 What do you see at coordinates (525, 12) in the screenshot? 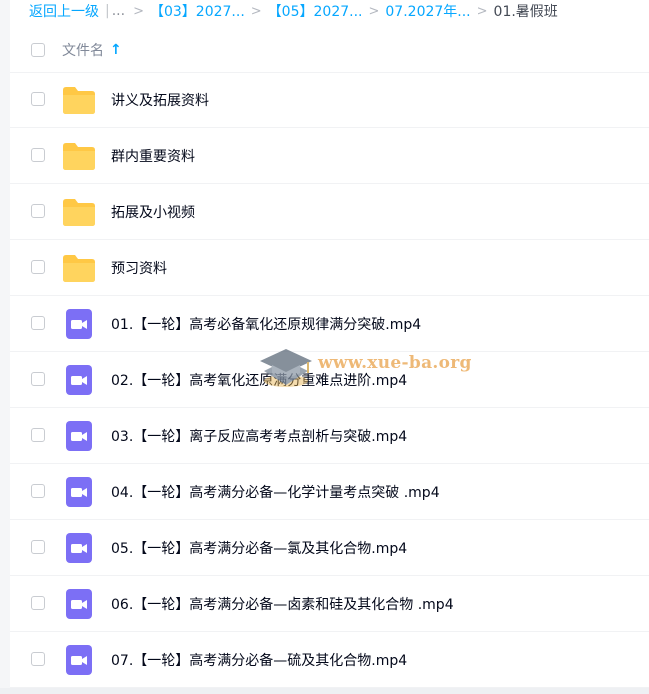
I see `breadcrumb-current: 01.暑假班` at bounding box center [525, 12].